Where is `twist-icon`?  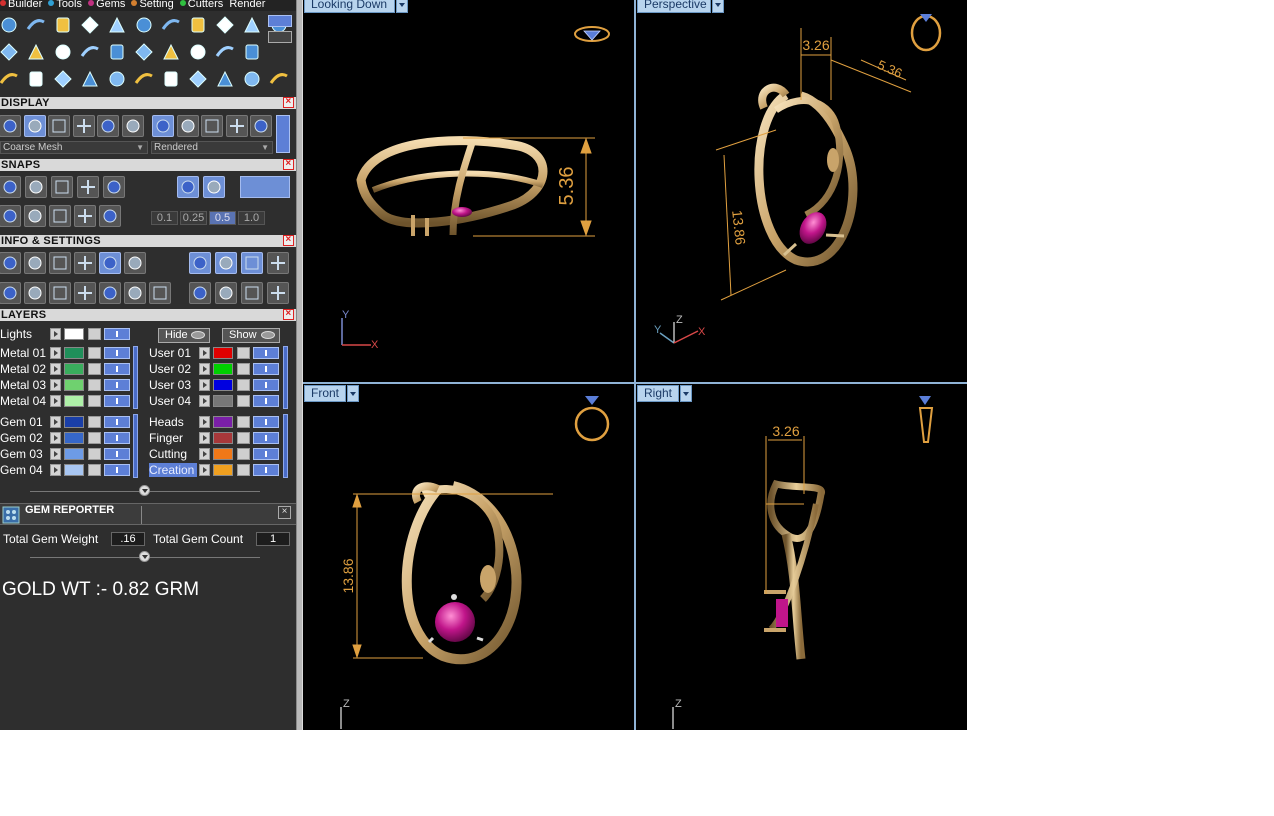 twist-icon is located at coordinates (144, 52).